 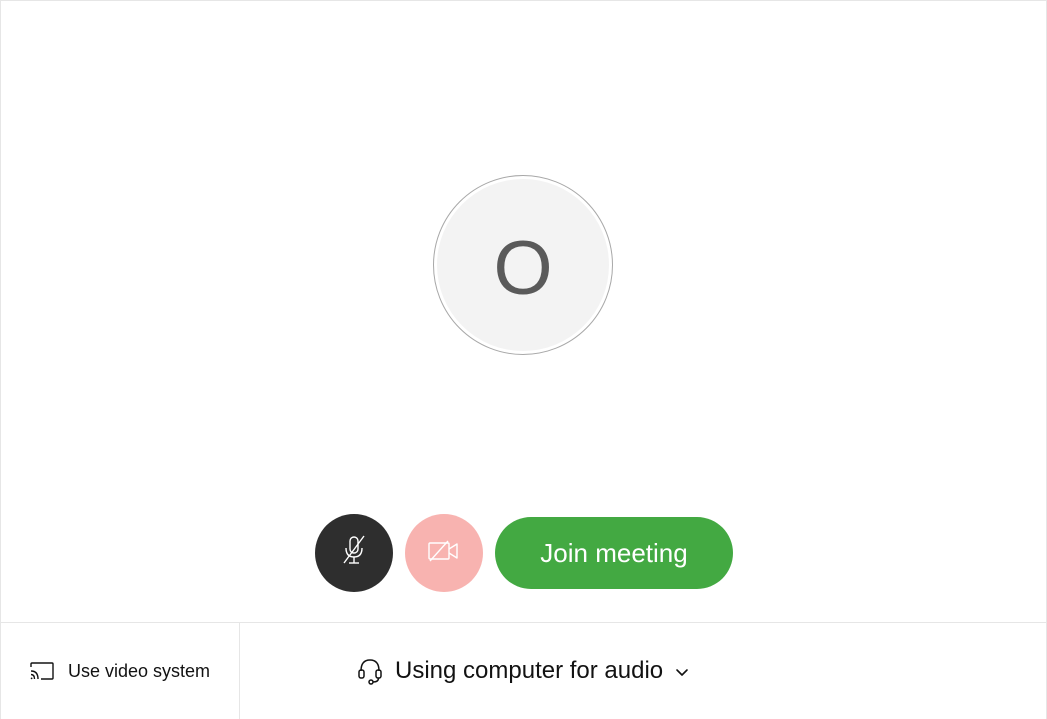 I want to click on preview-controls: Join meeting, so click(x=524, y=553).